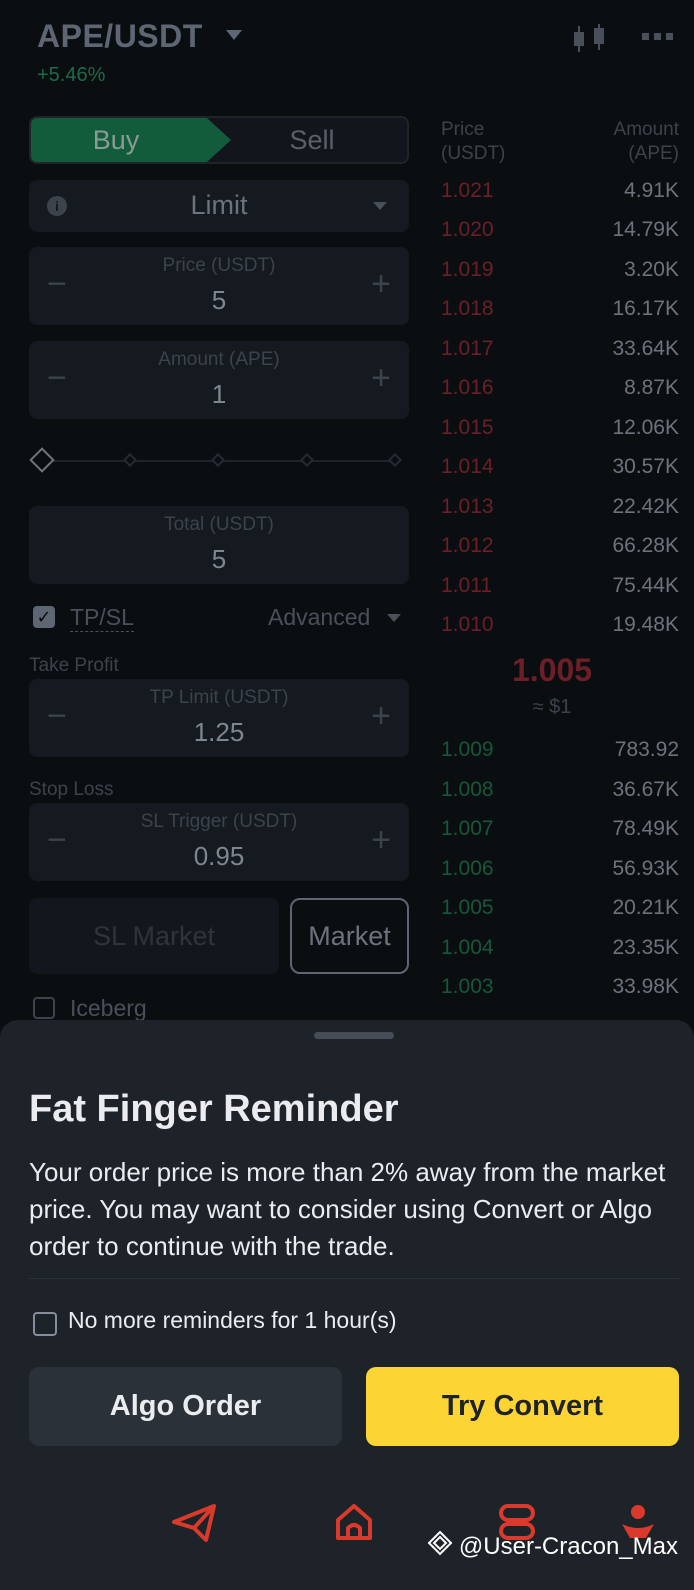  I want to click on amount-label: Amount (APE), so click(219, 359).